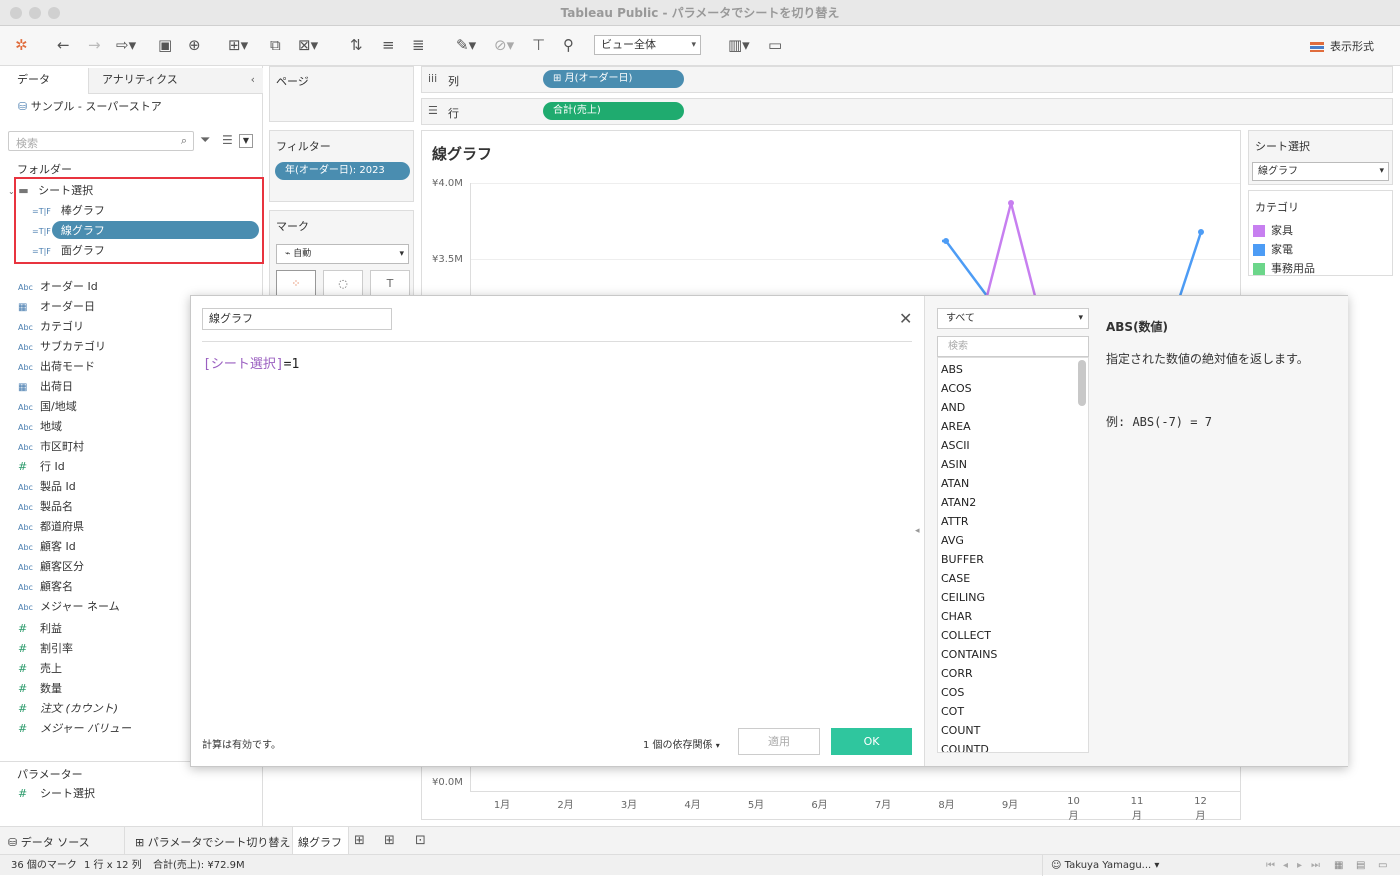 The height and width of the screenshot is (876, 1400). I want to click on rows-shelf: ☰ 行 合計(売上), so click(907, 111).